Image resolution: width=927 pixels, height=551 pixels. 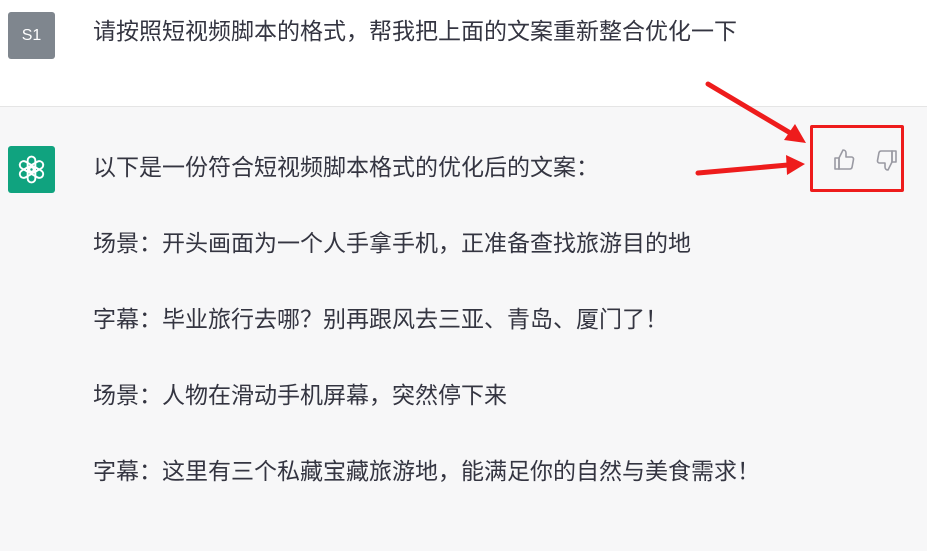 I want to click on thumbs-down-icon, so click(x=886, y=160).